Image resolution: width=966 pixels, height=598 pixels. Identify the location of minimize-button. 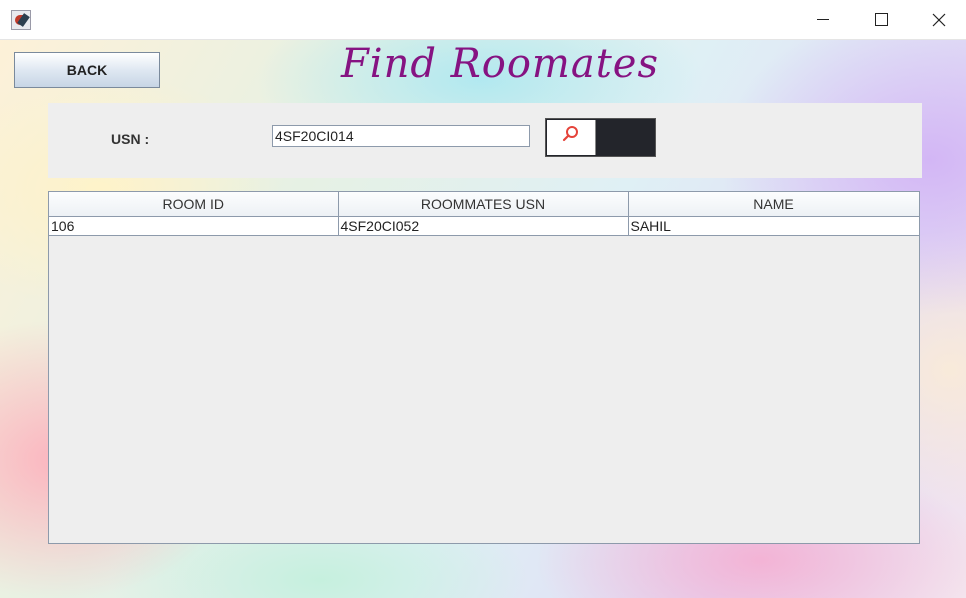
(823, 19).